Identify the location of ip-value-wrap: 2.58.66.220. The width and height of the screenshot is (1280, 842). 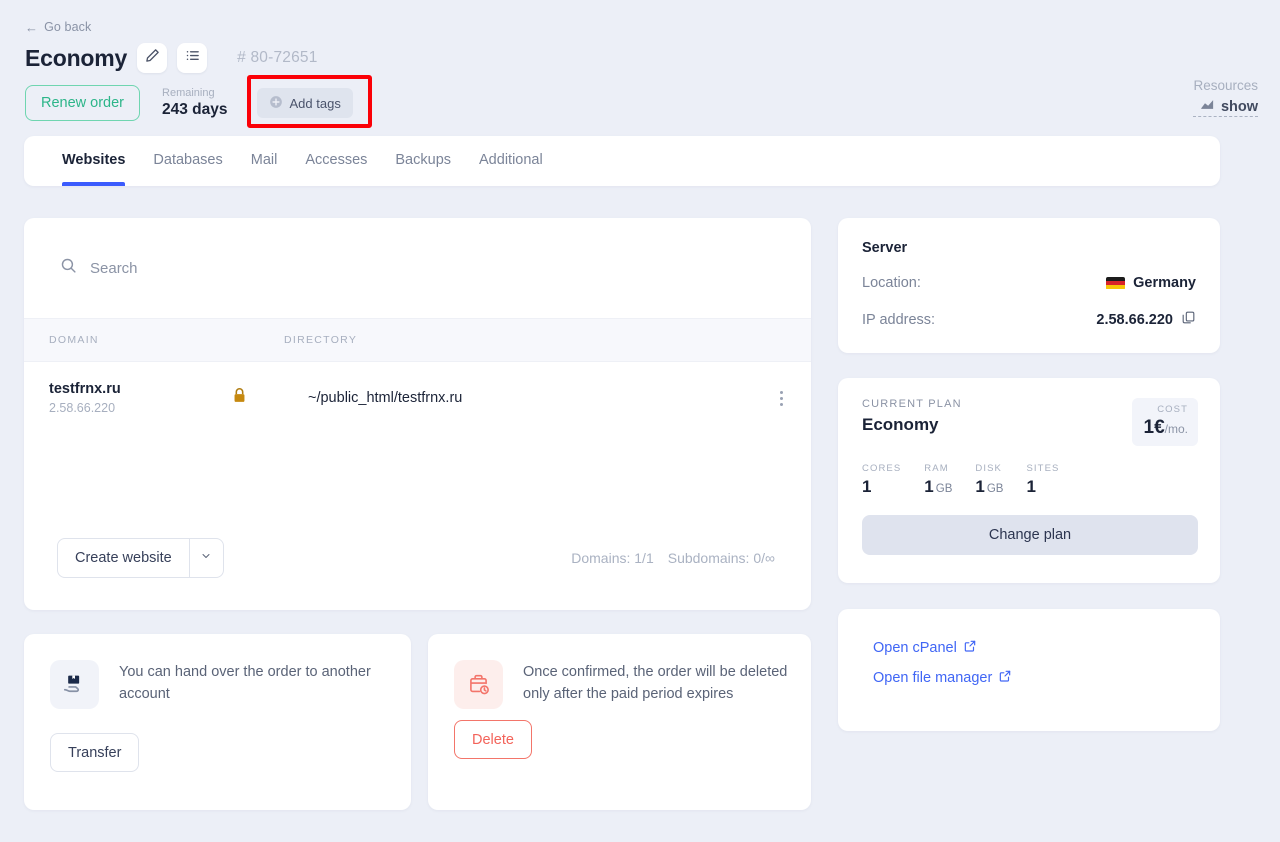
(1146, 319).